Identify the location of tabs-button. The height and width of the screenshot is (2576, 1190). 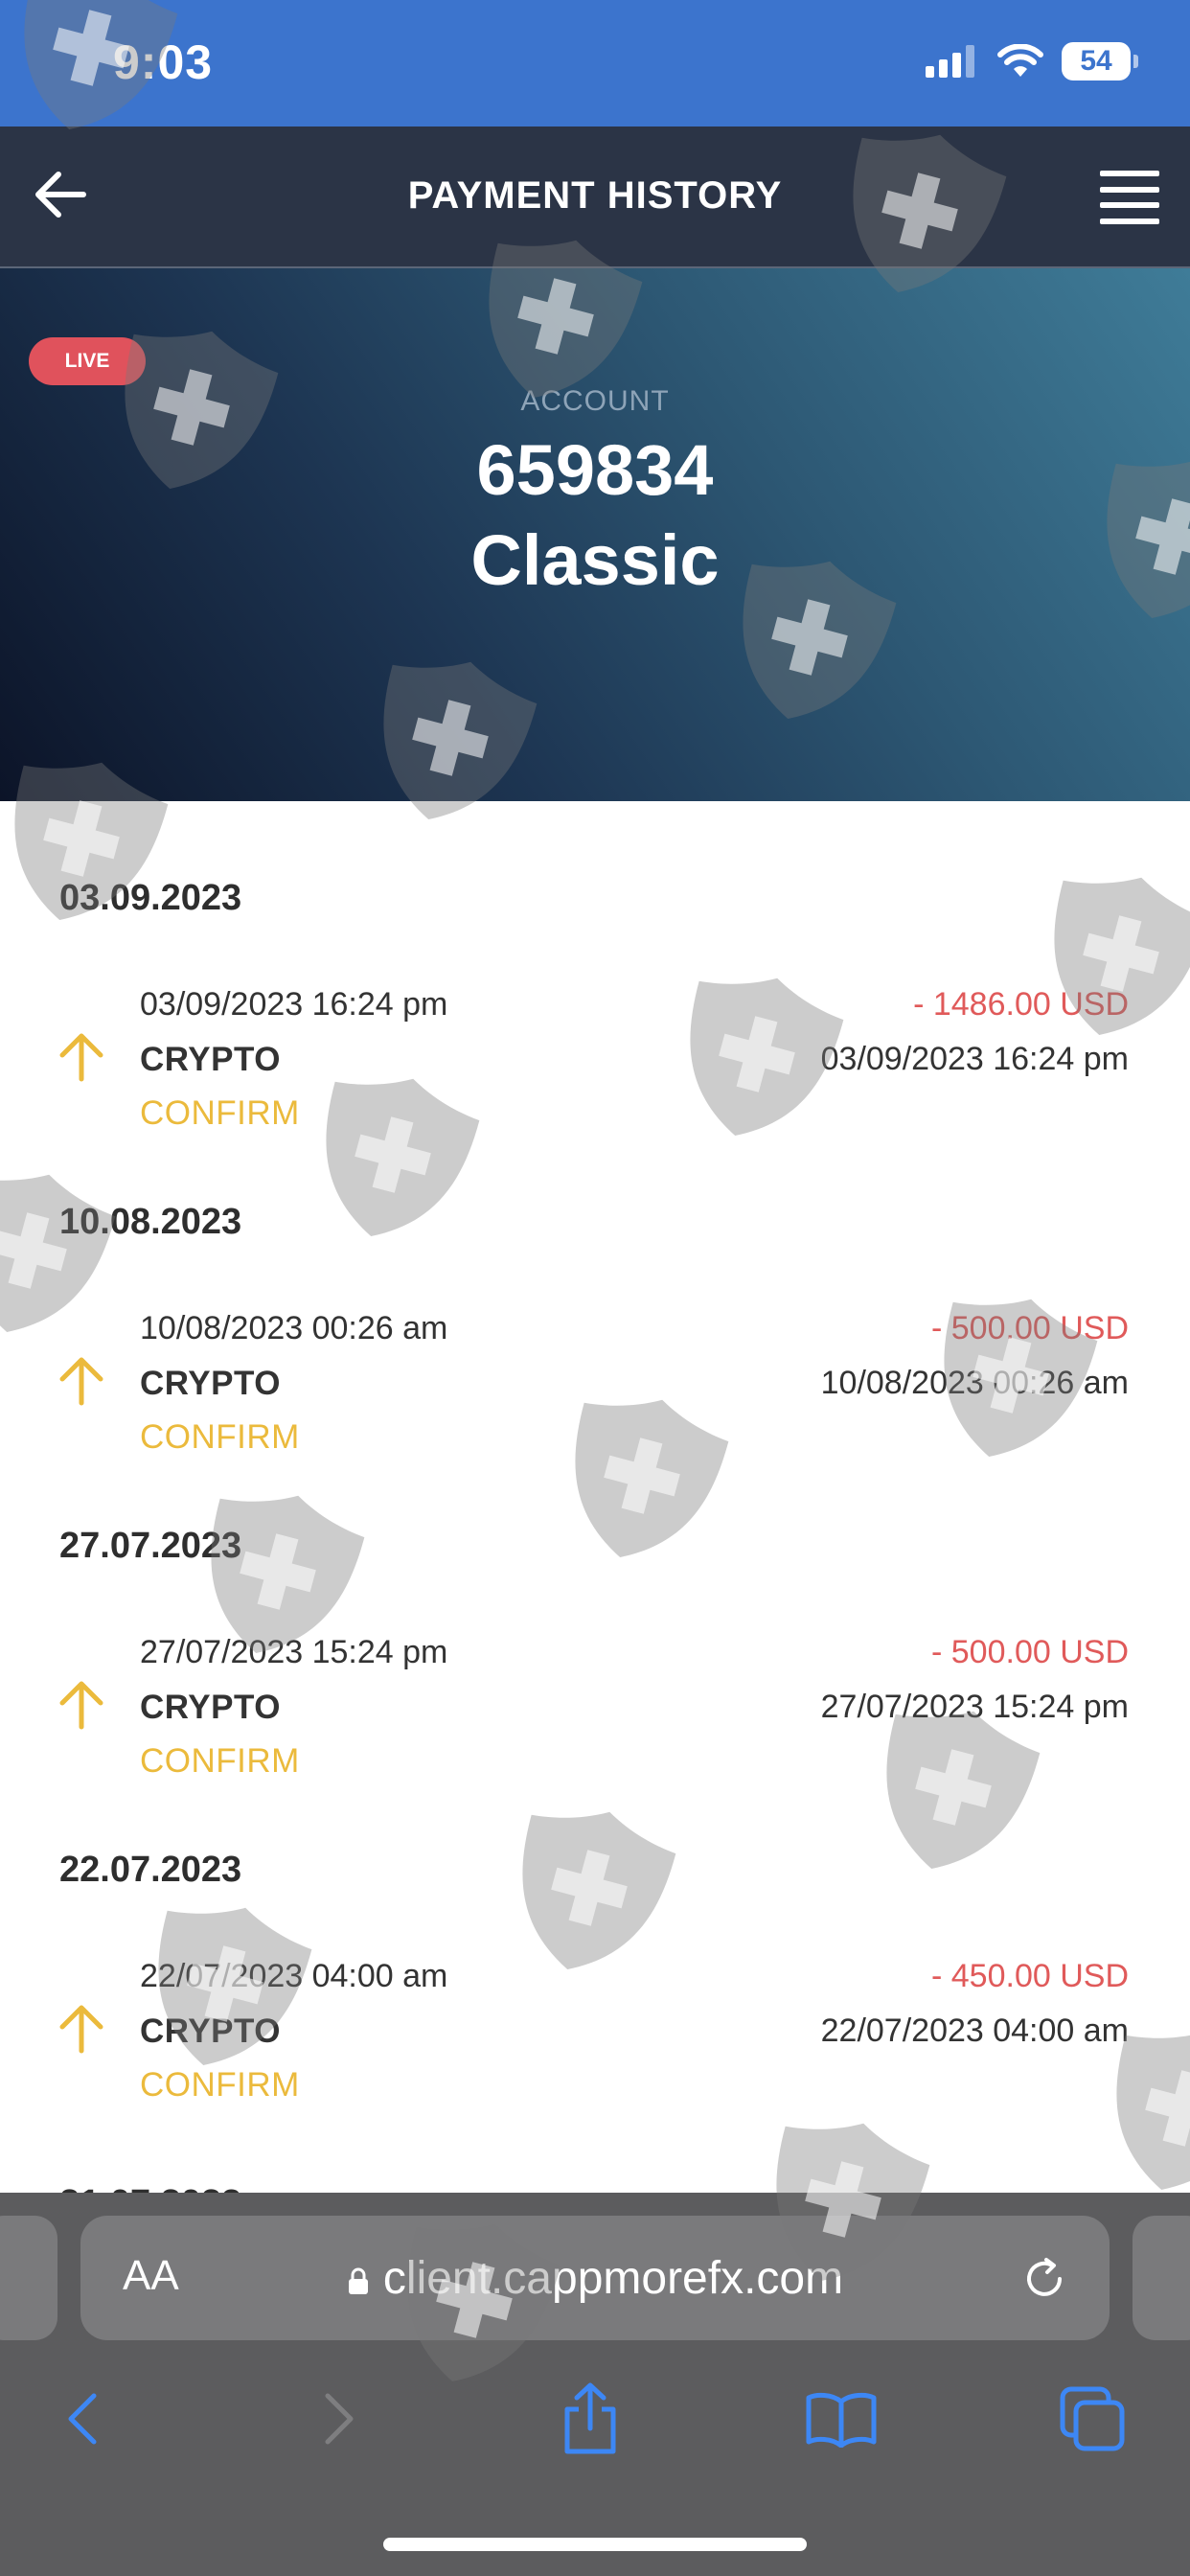
(1093, 2418).